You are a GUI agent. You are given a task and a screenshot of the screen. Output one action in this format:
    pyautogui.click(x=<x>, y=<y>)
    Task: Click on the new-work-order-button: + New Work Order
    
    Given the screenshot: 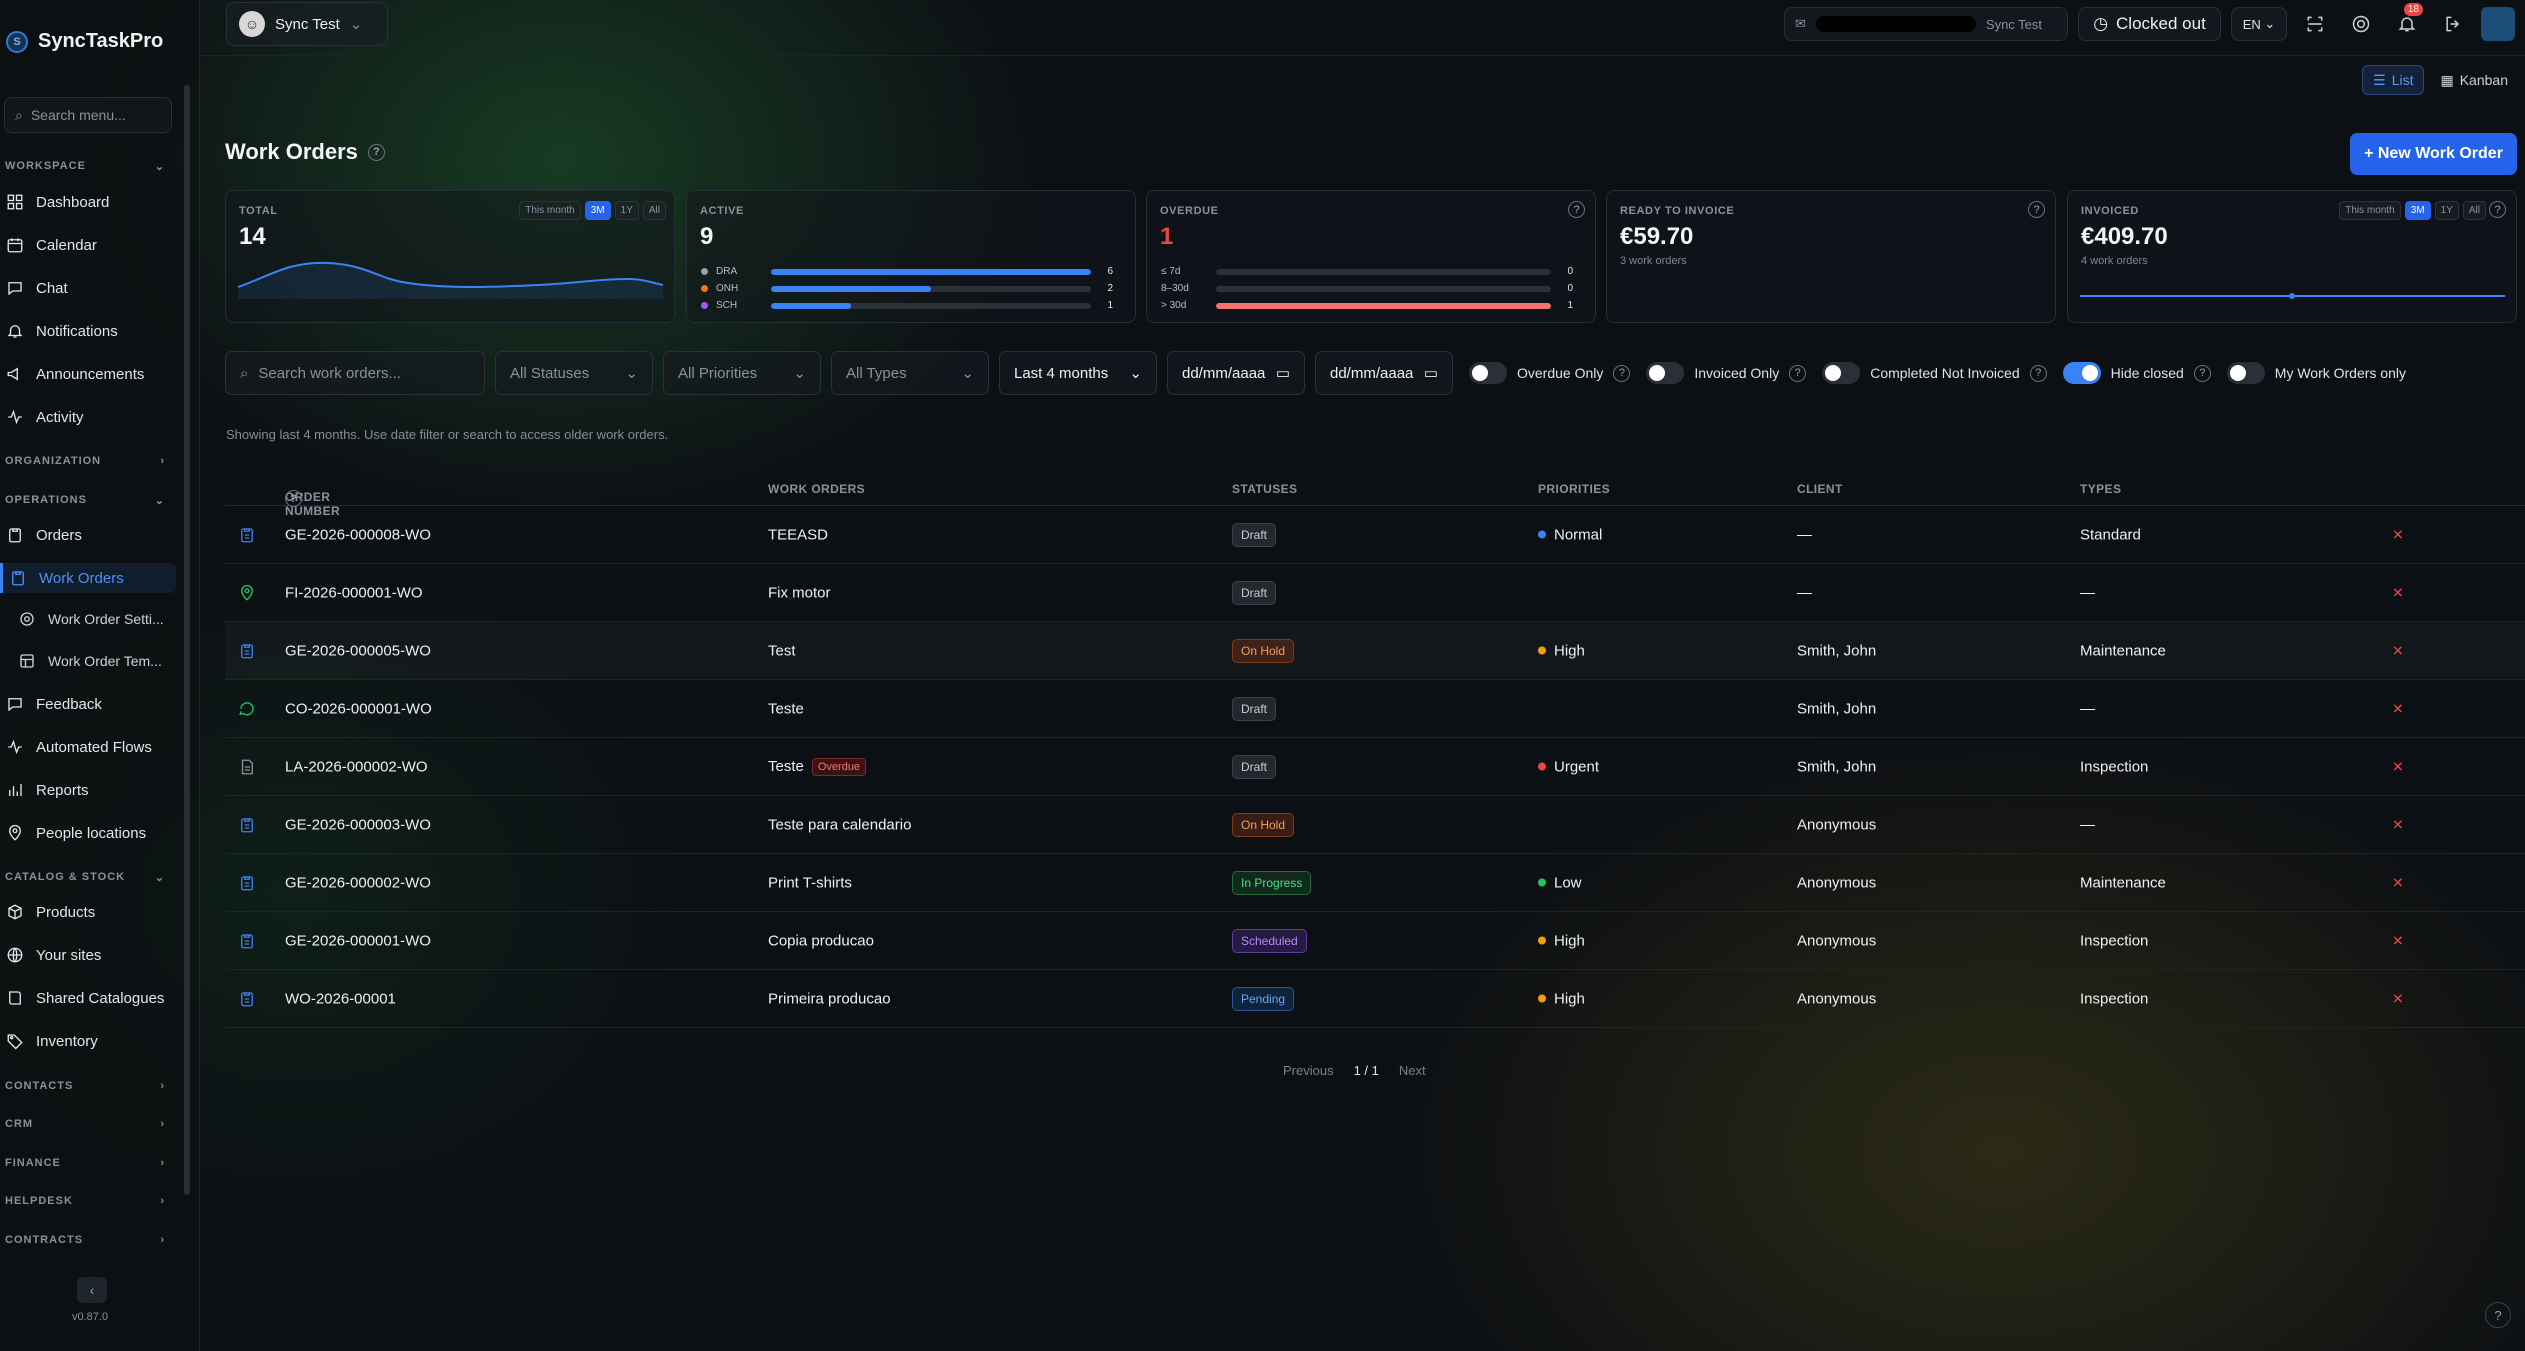 What is the action you would take?
    pyautogui.click(x=2433, y=154)
    